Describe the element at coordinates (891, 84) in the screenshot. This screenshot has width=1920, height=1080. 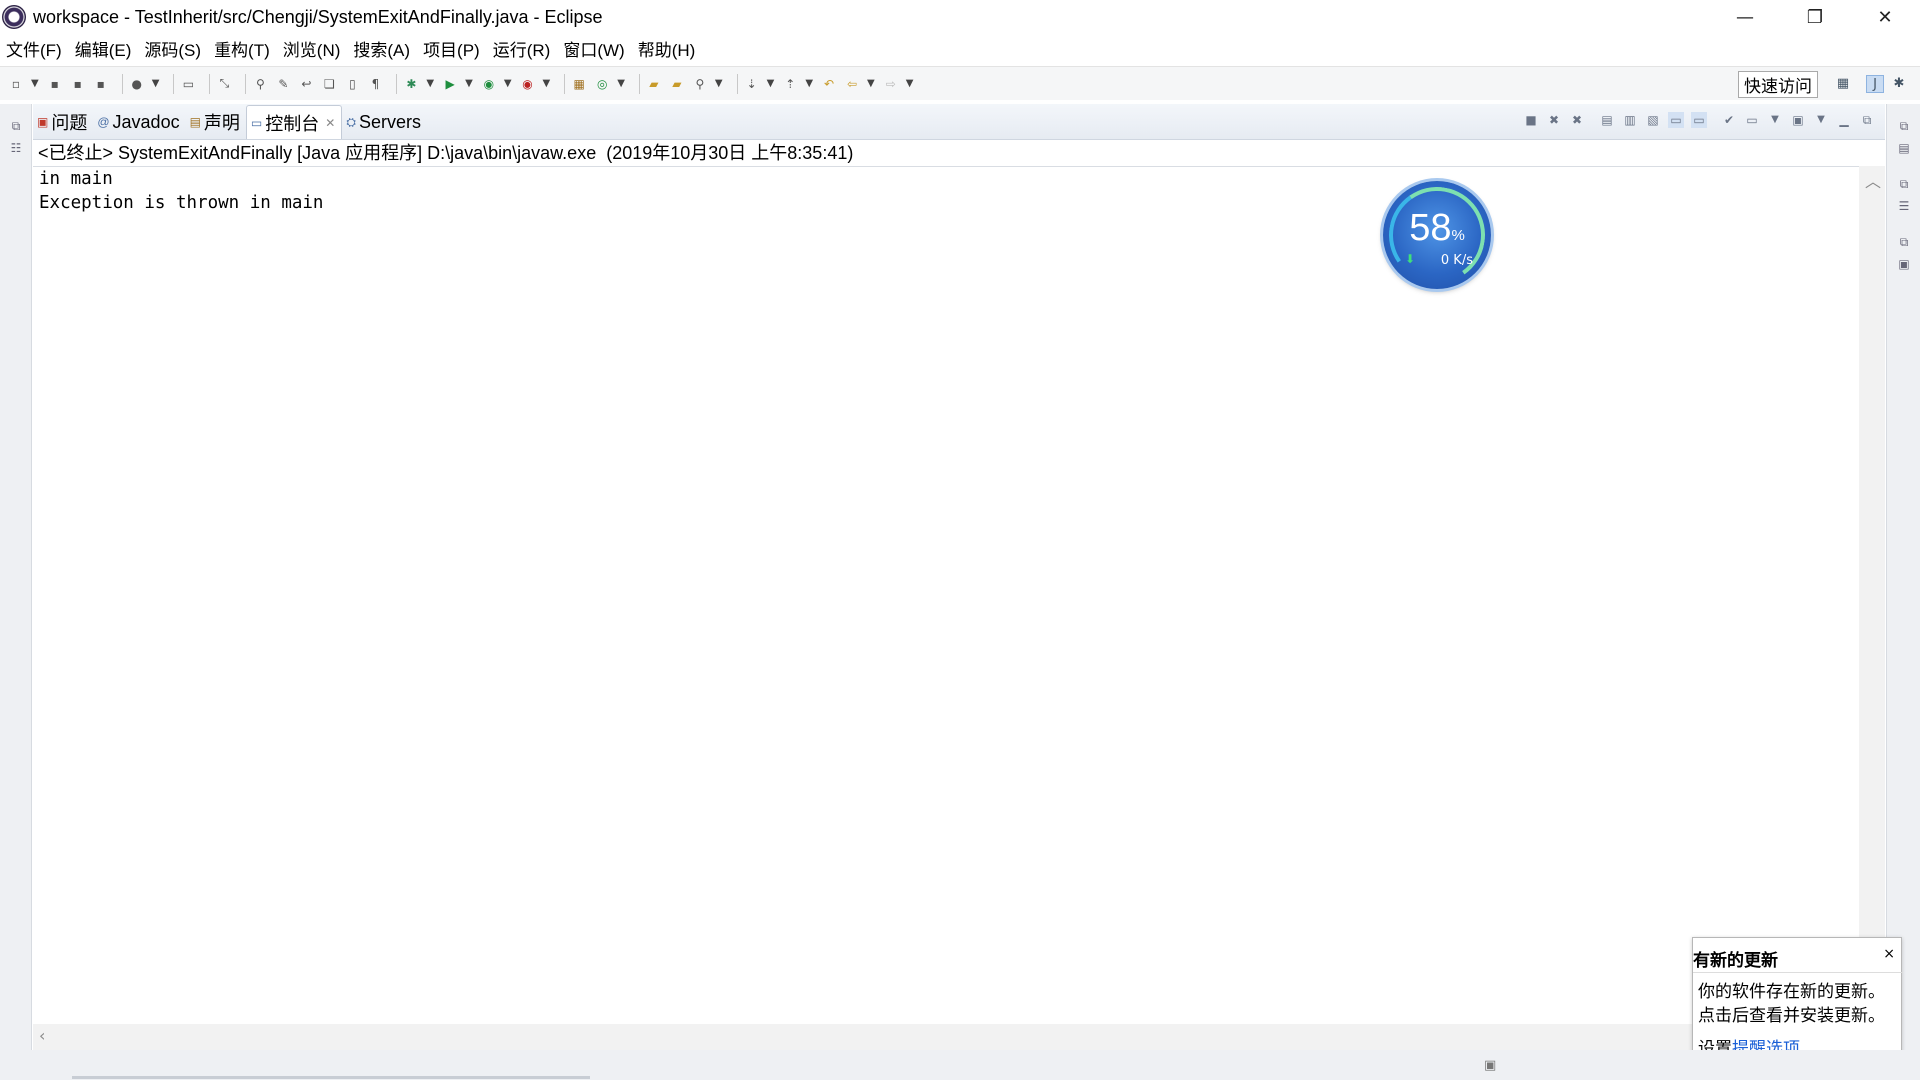
I see `forward-icon: ⇨` at that location.